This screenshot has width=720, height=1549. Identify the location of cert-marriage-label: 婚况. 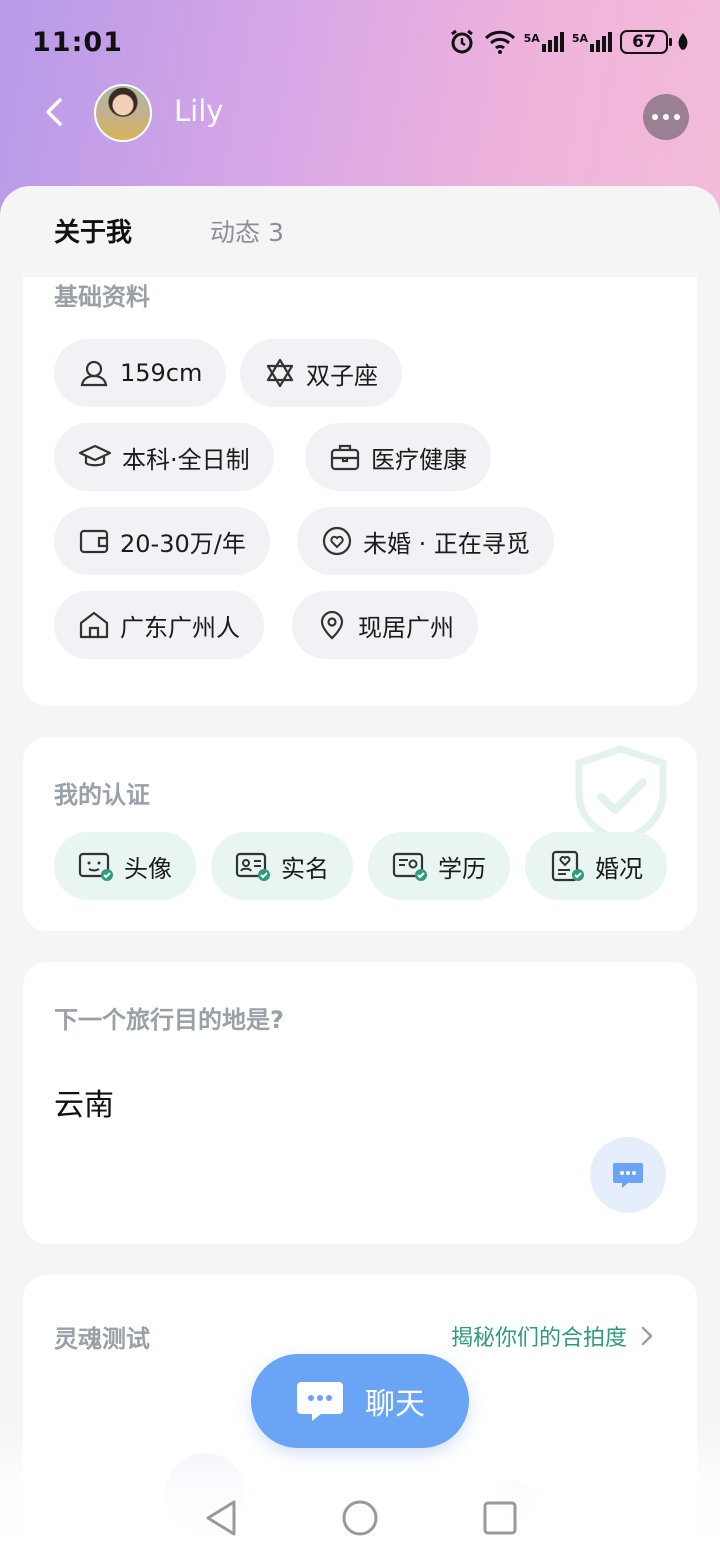
(619, 868).